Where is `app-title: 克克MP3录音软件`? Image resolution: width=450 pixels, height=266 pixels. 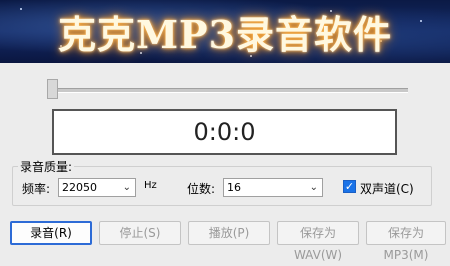 app-title: 克克MP3录音软件 is located at coordinates (225, 34).